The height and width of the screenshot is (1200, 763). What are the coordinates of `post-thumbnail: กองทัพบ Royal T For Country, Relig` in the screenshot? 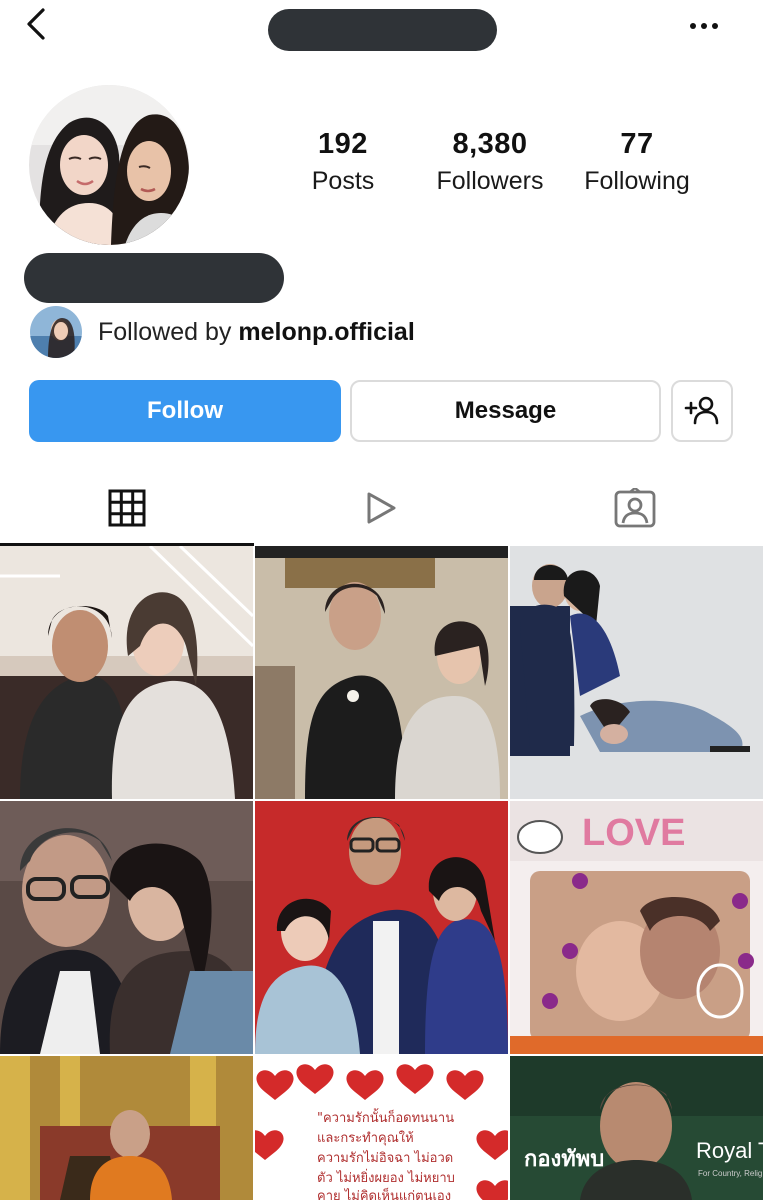 It's located at (636, 1128).